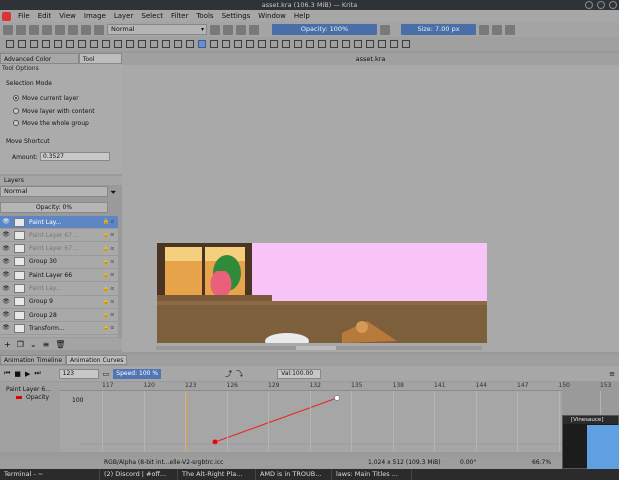  Describe the element at coordinates (45, 16) in the screenshot. I see `menu-edit: Edit` at that location.